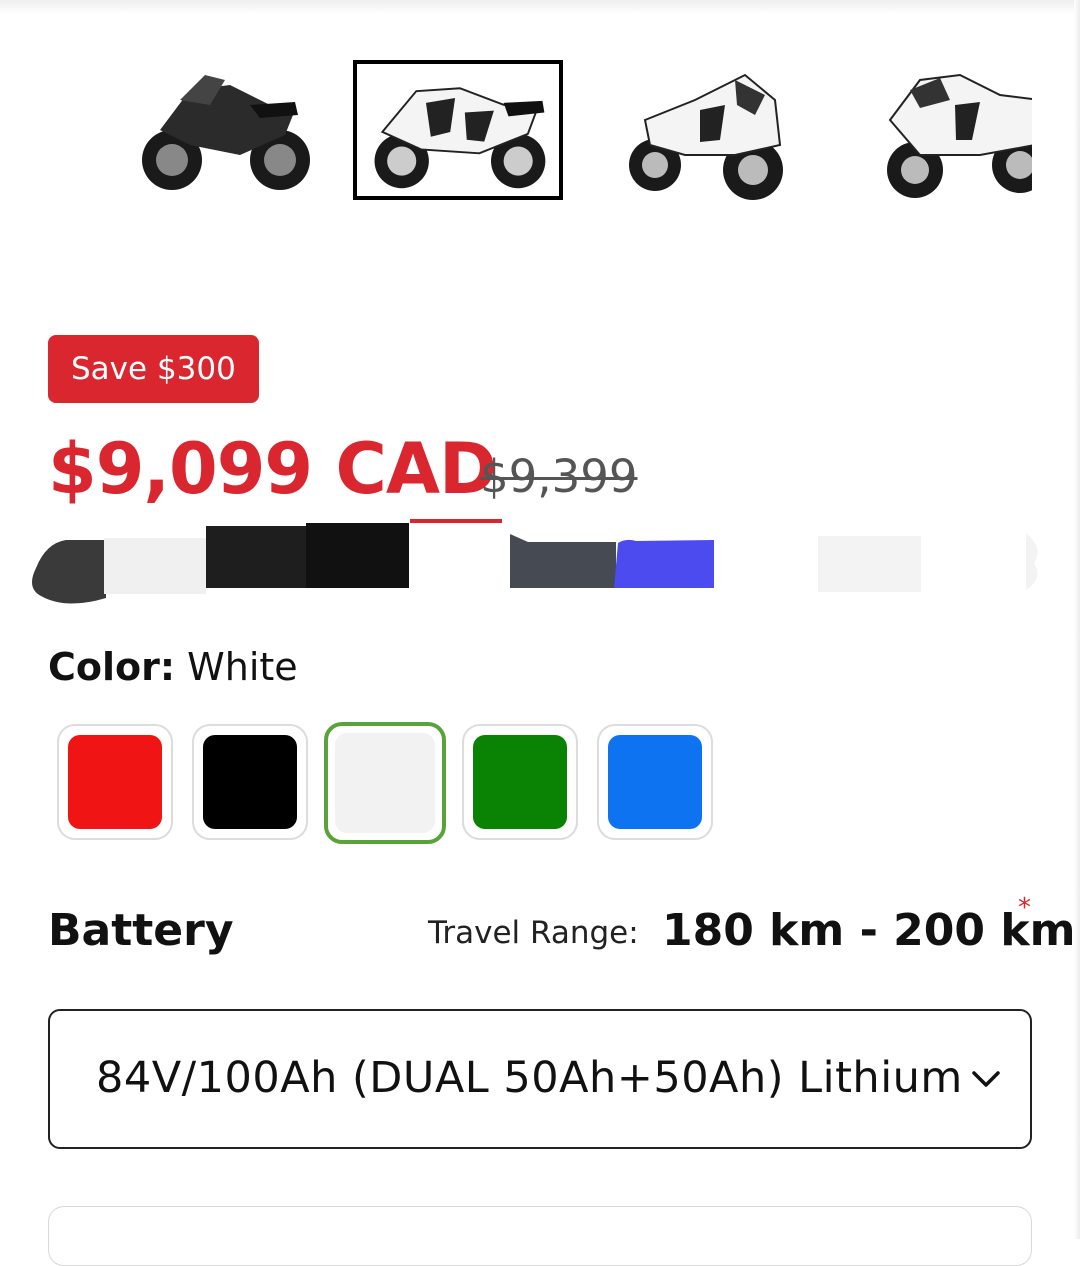 This screenshot has height=1266, width=1080. I want to click on color-selected-value: White, so click(242, 667).